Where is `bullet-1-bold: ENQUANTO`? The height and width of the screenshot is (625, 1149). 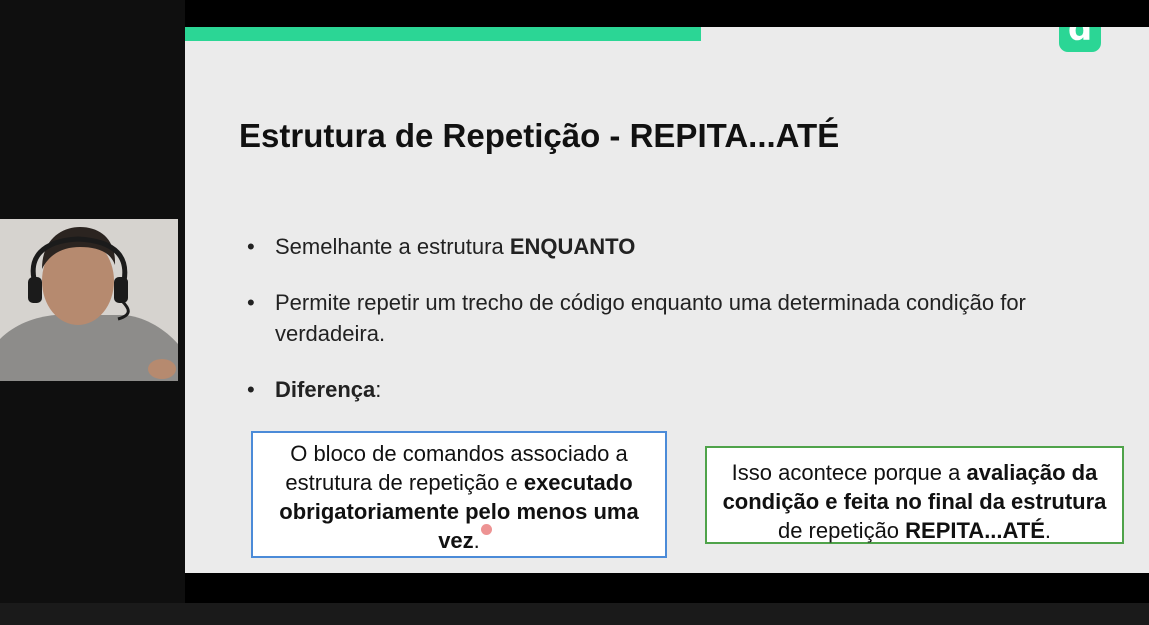
bullet-1-bold: ENQUANTO is located at coordinates (572, 246).